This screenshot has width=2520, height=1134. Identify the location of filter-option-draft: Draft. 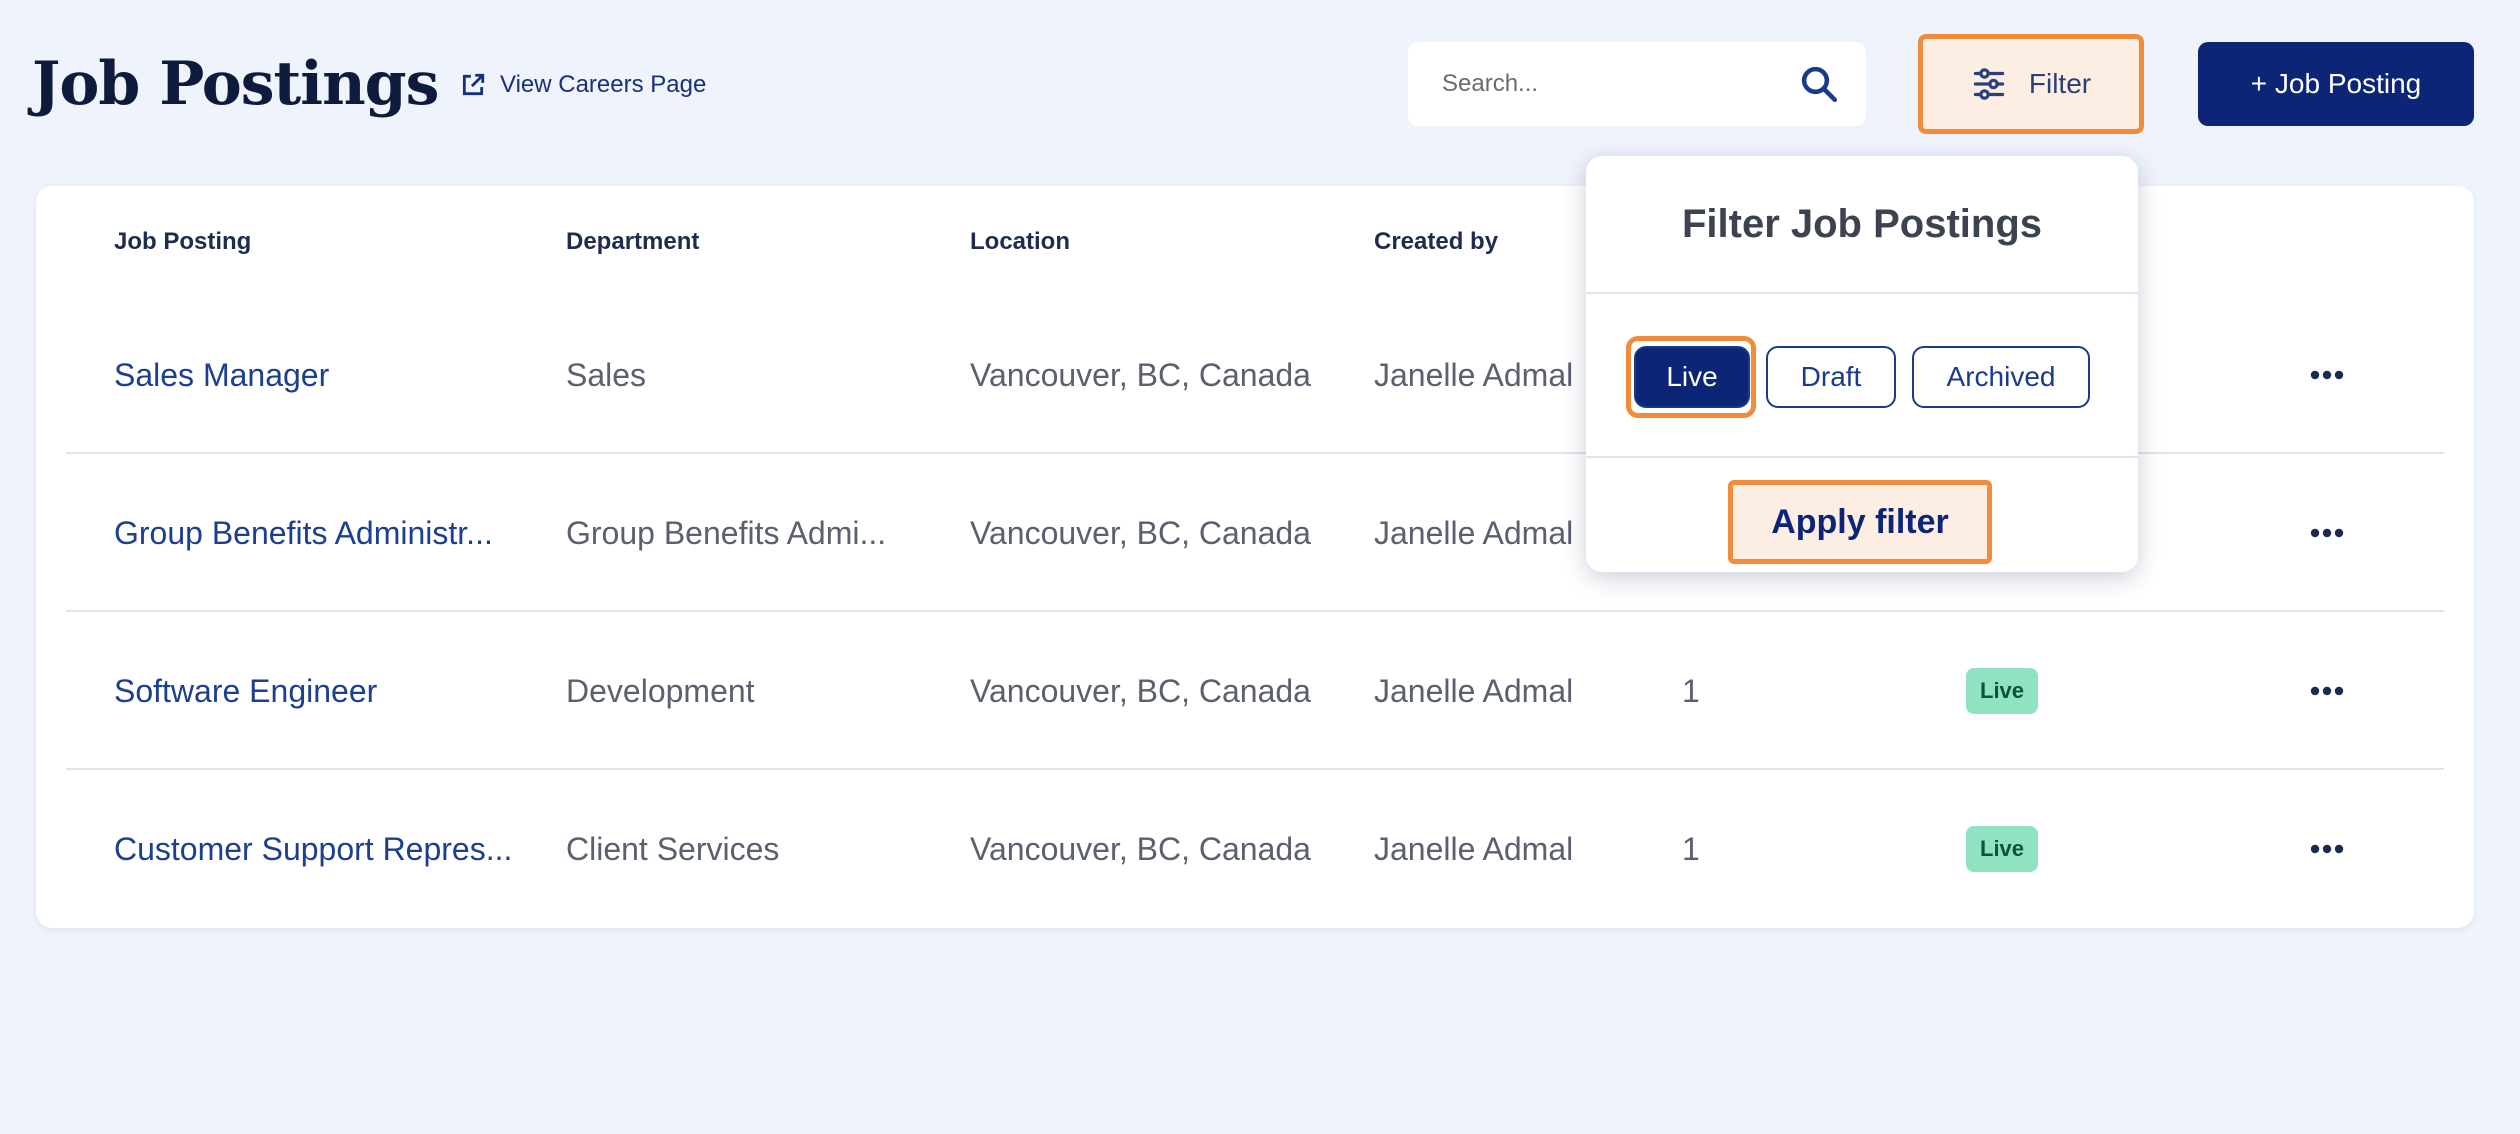
(1831, 377).